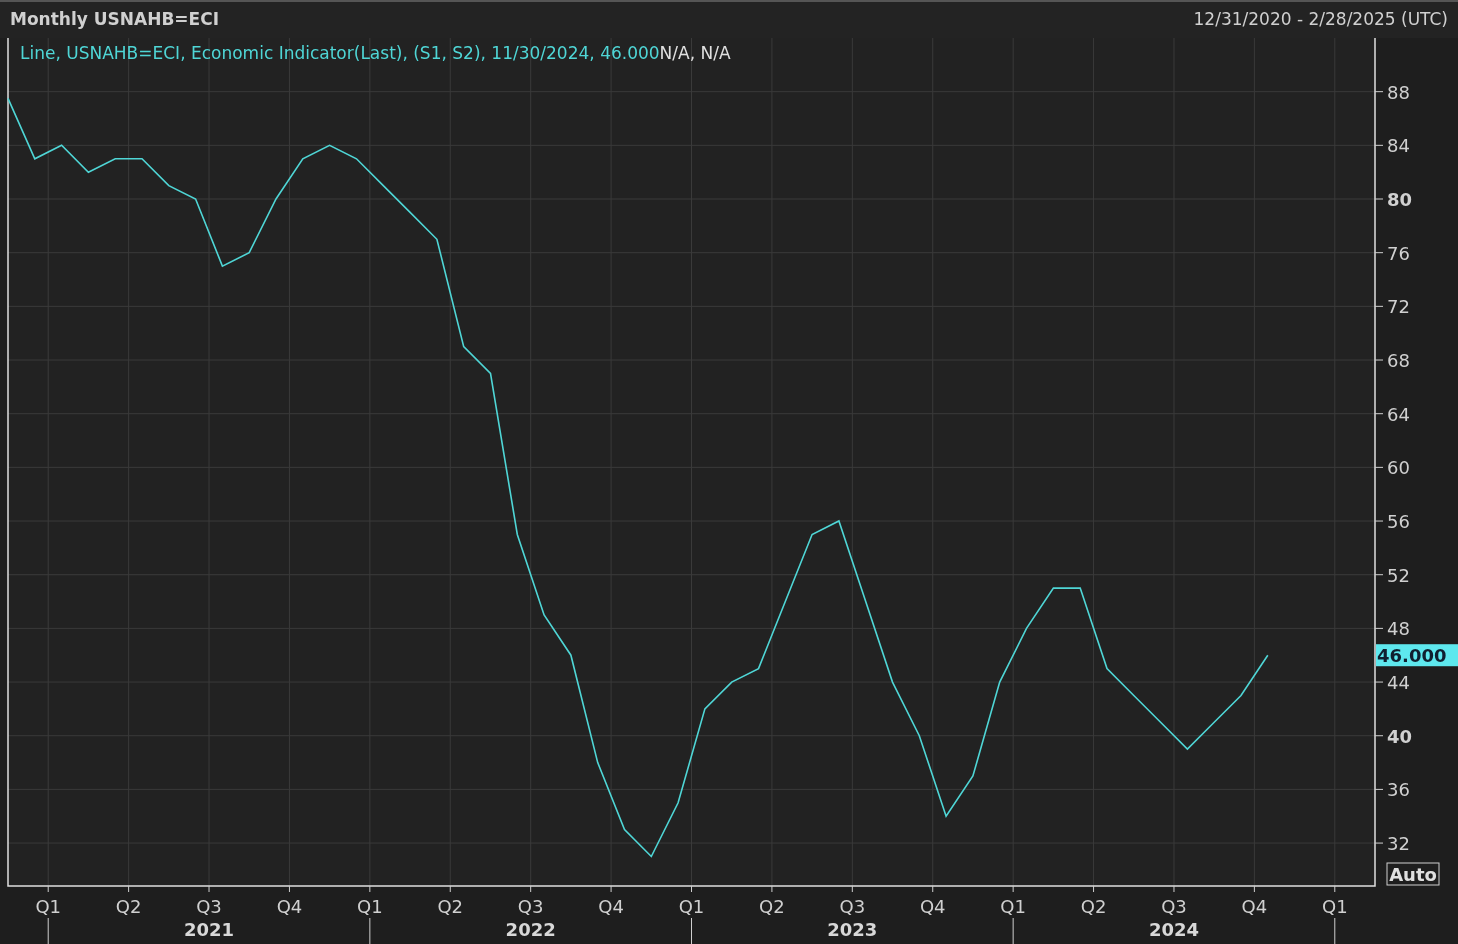 The image size is (1458, 944). Describe the element at coordinates (1400, 736) in the screenshot. I see `y-tick-label: 40` at that location.